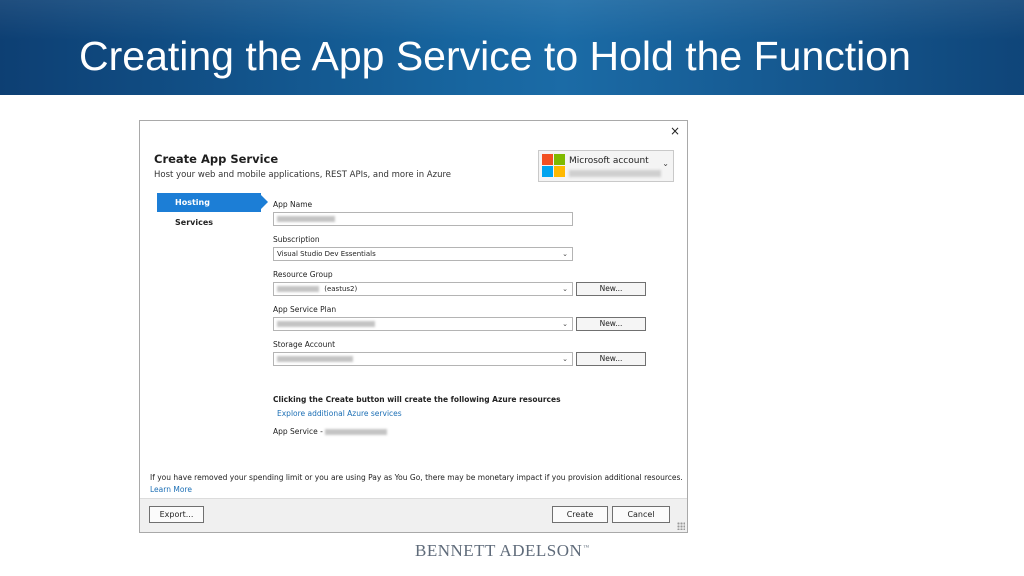 Image resolution: width=1024 pixels, height=576 pixels. Describe the element at coordinates (615, 173) in the screenshot. I see `account-email-redacted` at that location.